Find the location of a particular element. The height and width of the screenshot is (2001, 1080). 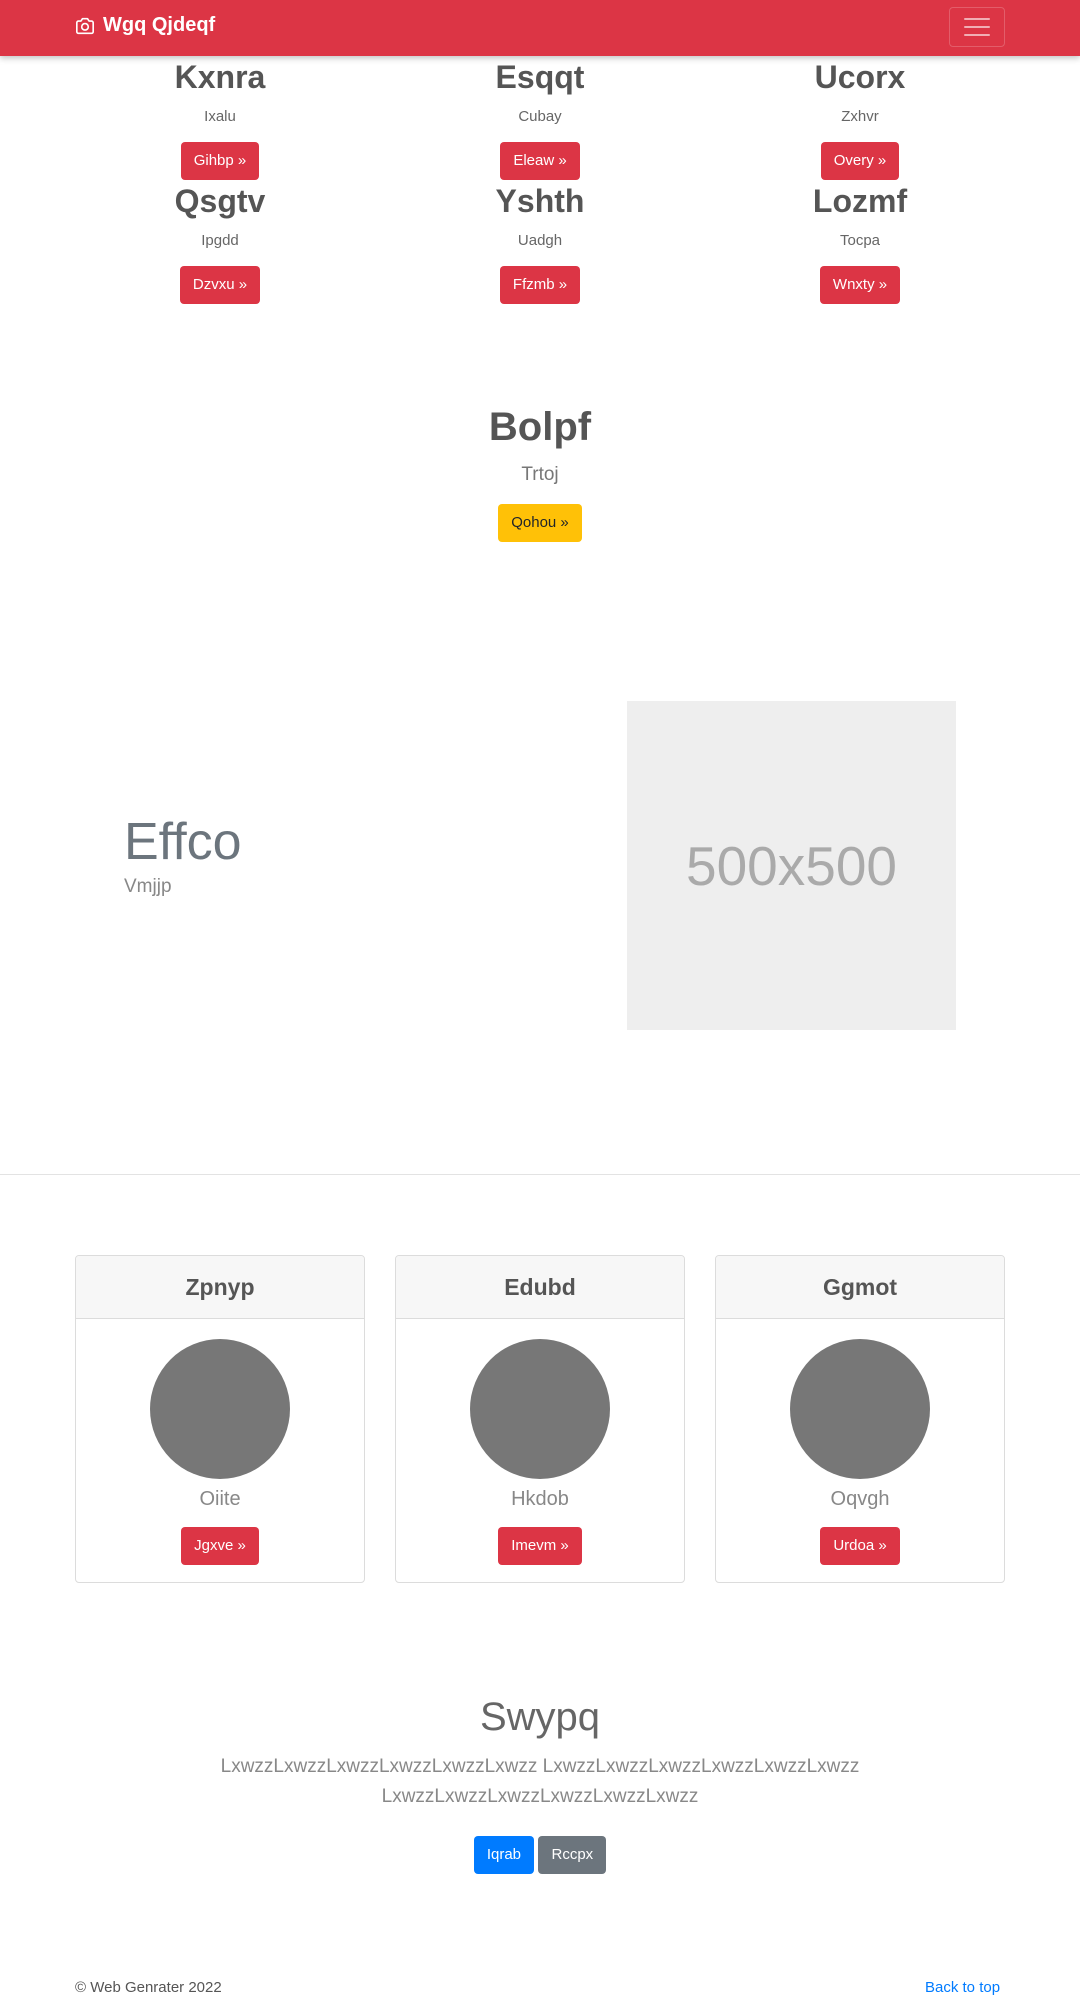

feature-item: Yshth Uadgh Ffzmb » is located at coordinates (540, 244).